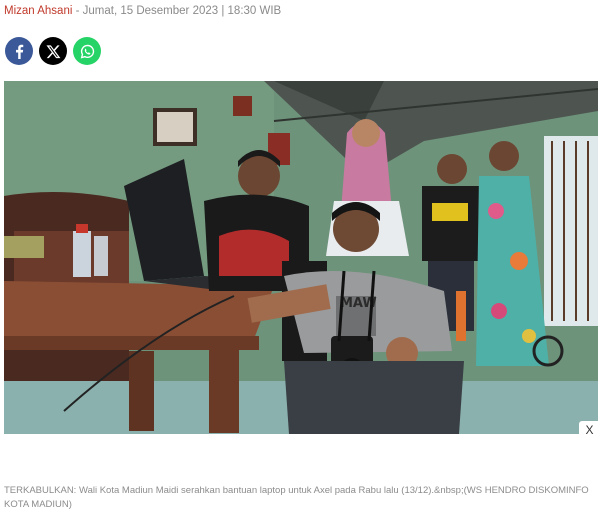  I want to click on author-name: Mizan Ahsani, so click(38, 11).